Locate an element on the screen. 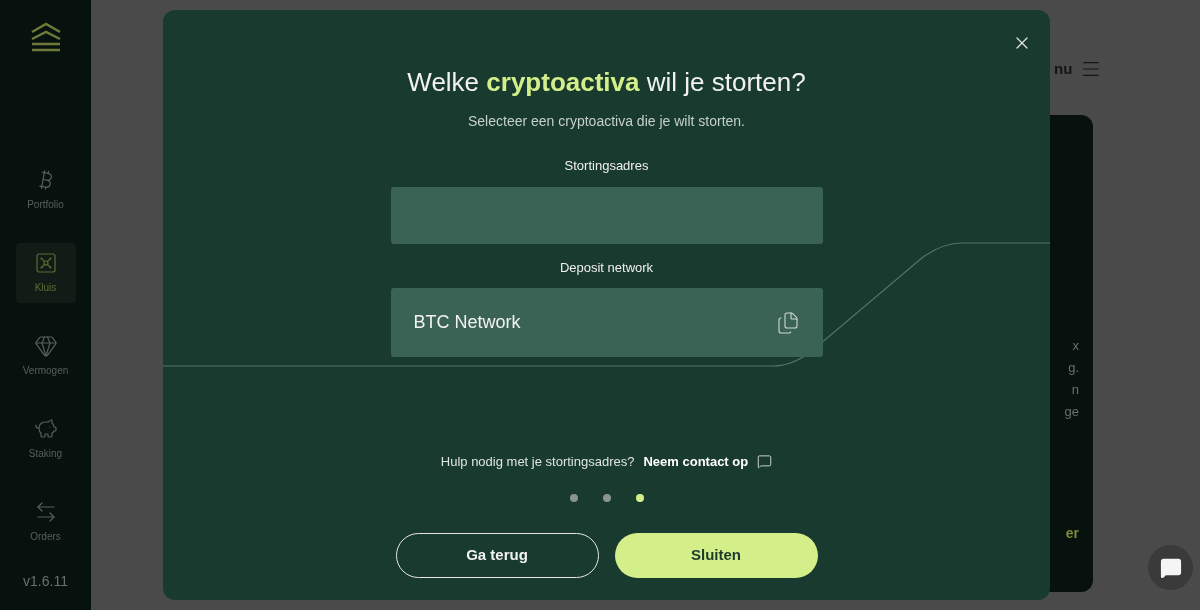  close-button: Sluiten is located at coordinates (716, 555).